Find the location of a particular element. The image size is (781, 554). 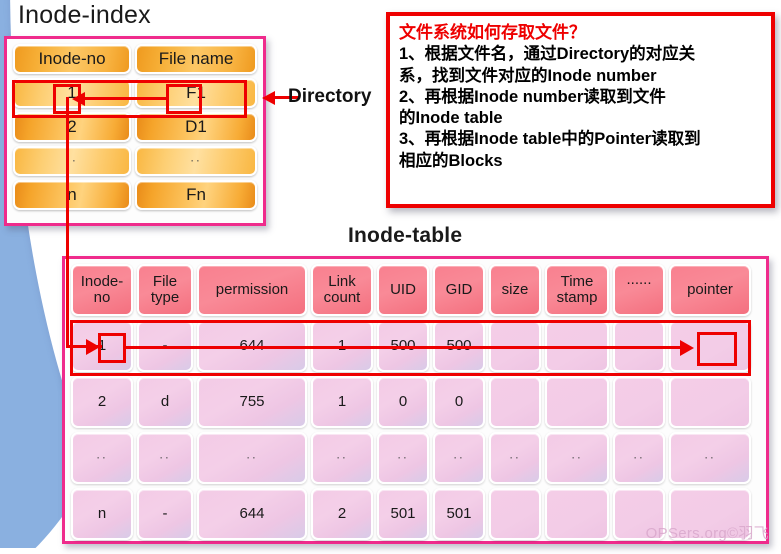

inode-table-cell-gid: 0 is located at coordinates (459, 402).